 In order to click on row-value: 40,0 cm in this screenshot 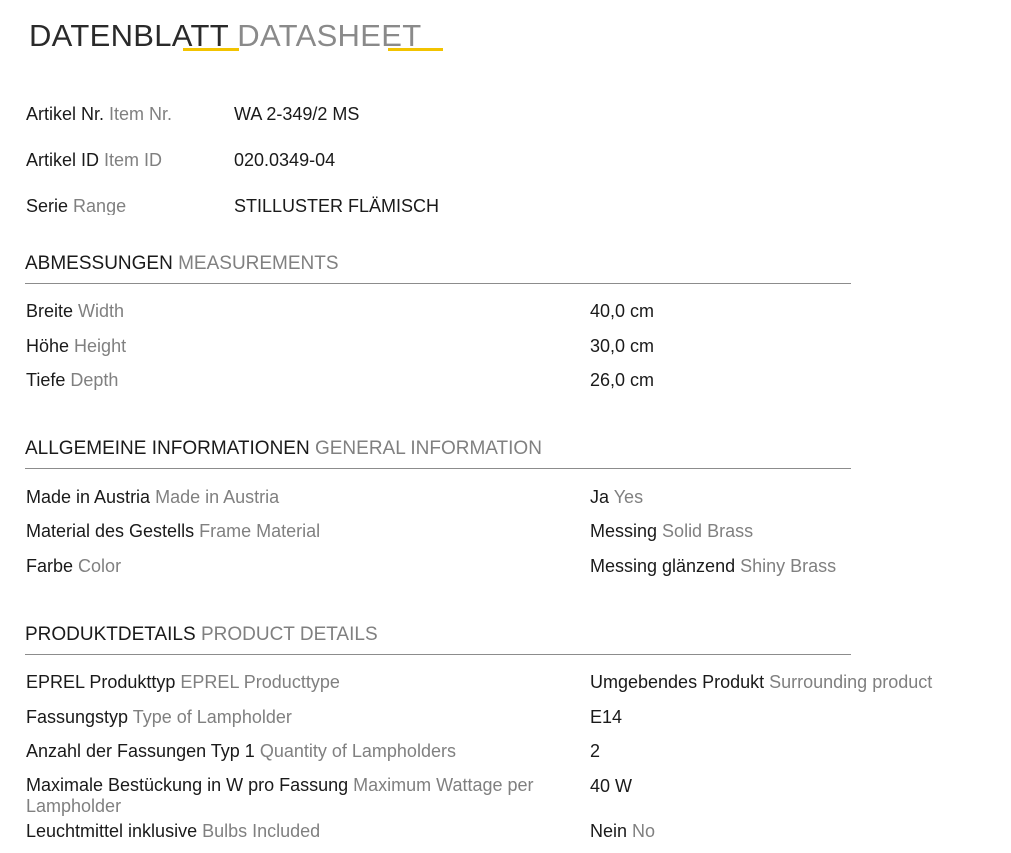, I will do `click(622, 311)`.